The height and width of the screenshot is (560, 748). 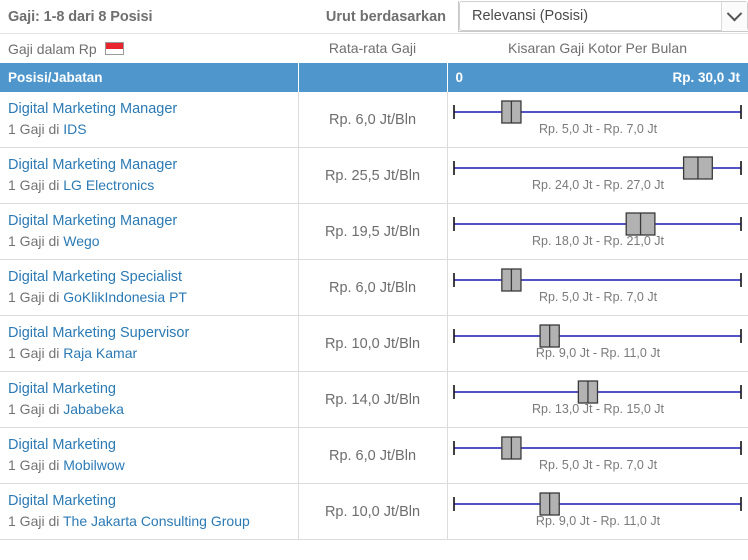 I want to click on currency-label: Gaji dalam Rp, so click(x=52, y=48).